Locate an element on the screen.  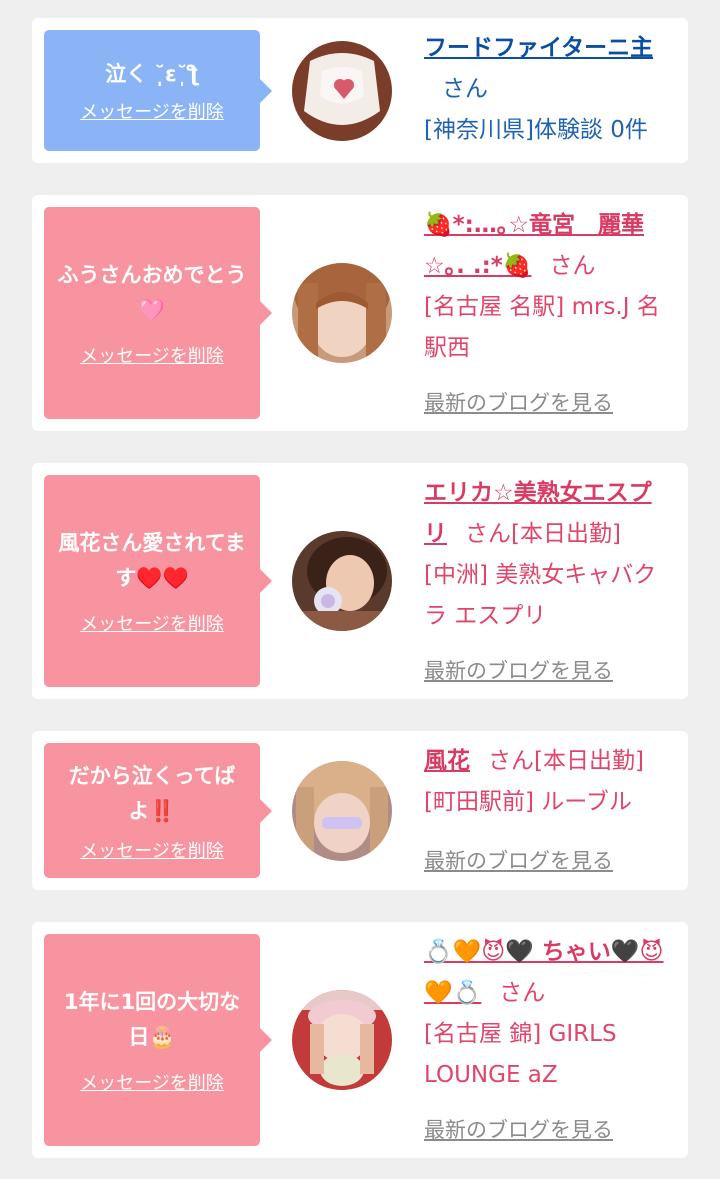
shop-info: [名古屋 名駅] mrs.J 名駅西 is located at coordinates (542, 327).